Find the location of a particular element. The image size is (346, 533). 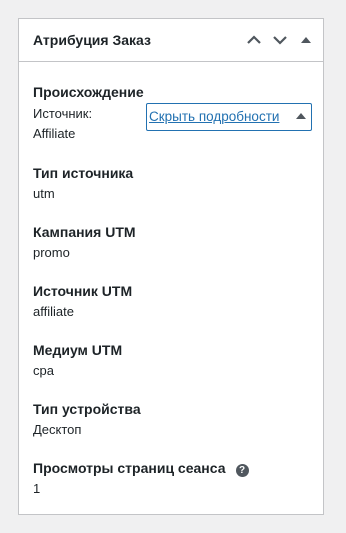

field-label-row: Просмотры страниц сеанса? is located at coordinates (171, 468).